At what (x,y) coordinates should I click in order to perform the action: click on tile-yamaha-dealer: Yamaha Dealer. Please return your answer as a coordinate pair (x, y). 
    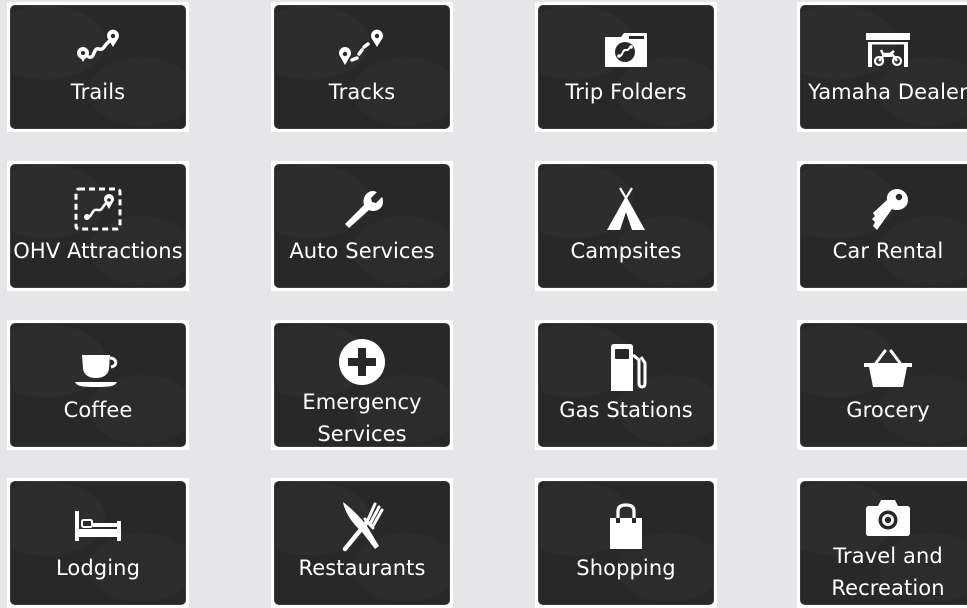
    Looking at the image, I should click on (882, 67).